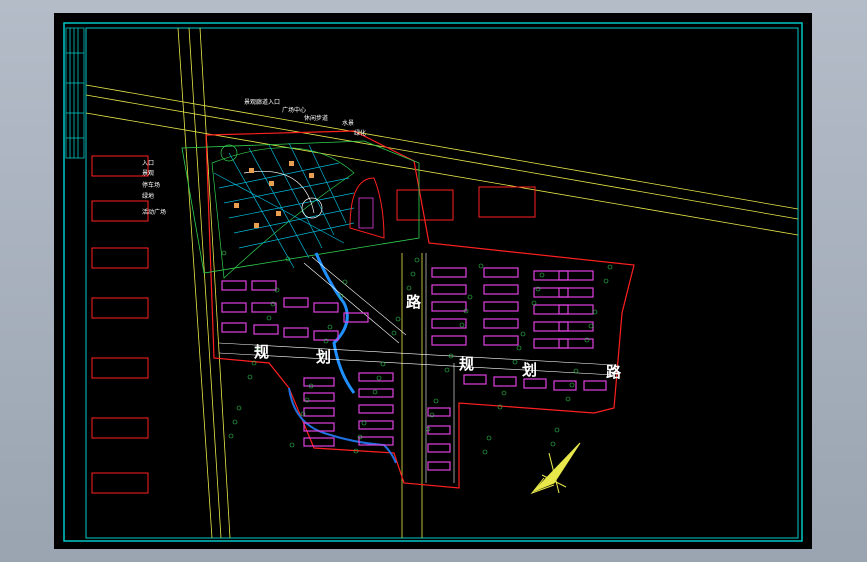  Describe the element at coordinates (530, 370) in the screenshot. I see `road-label-5: 划` at that location.